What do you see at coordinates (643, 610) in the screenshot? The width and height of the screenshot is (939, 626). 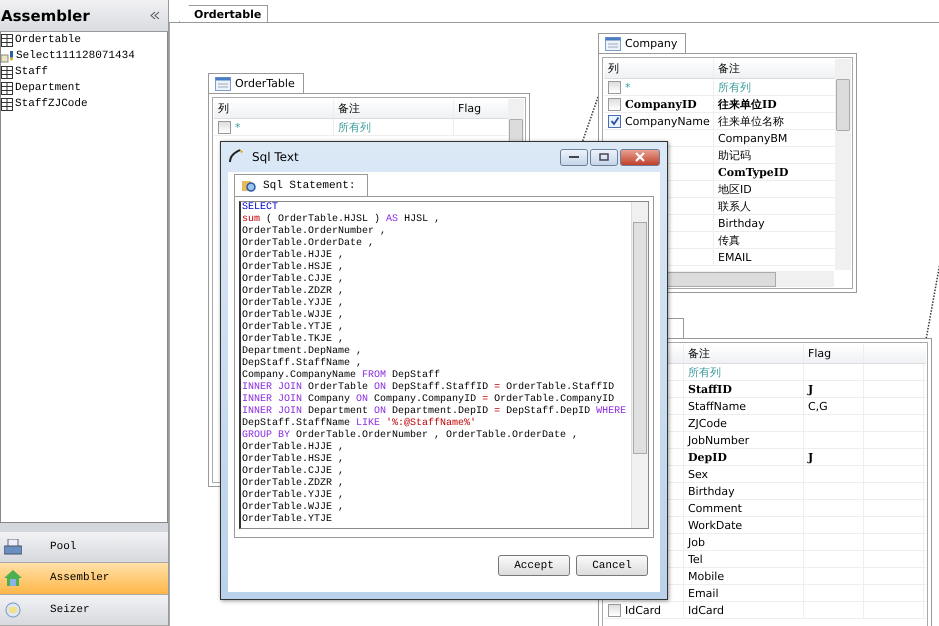 I see `column-name: IdCard` at bounding box center [643, 610].